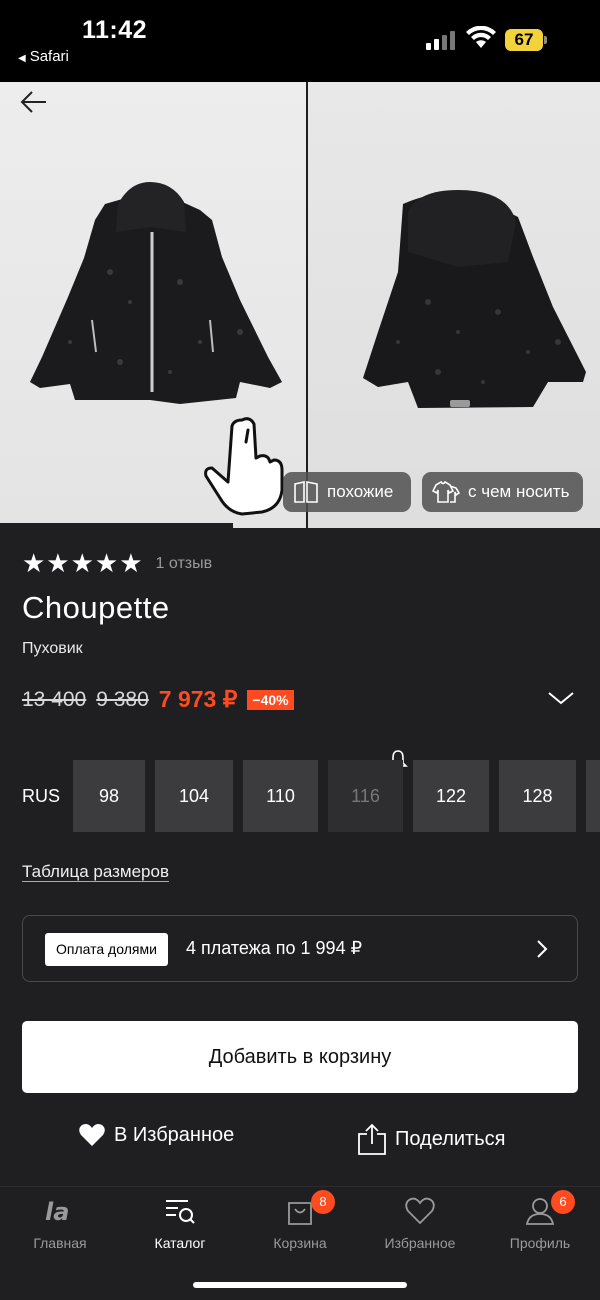 This screenshot has width=600, height=1300. What do you see at coordinates (442, 40) in the screenshot?
I see `cellular-signal-icon` at bounding box center [442, 40].